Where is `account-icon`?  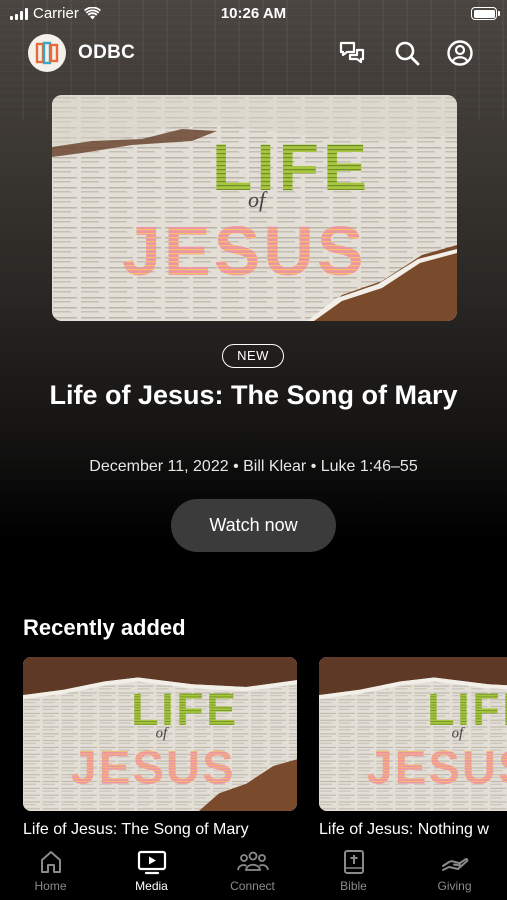 account-icon is located at coordinates (460, 53).